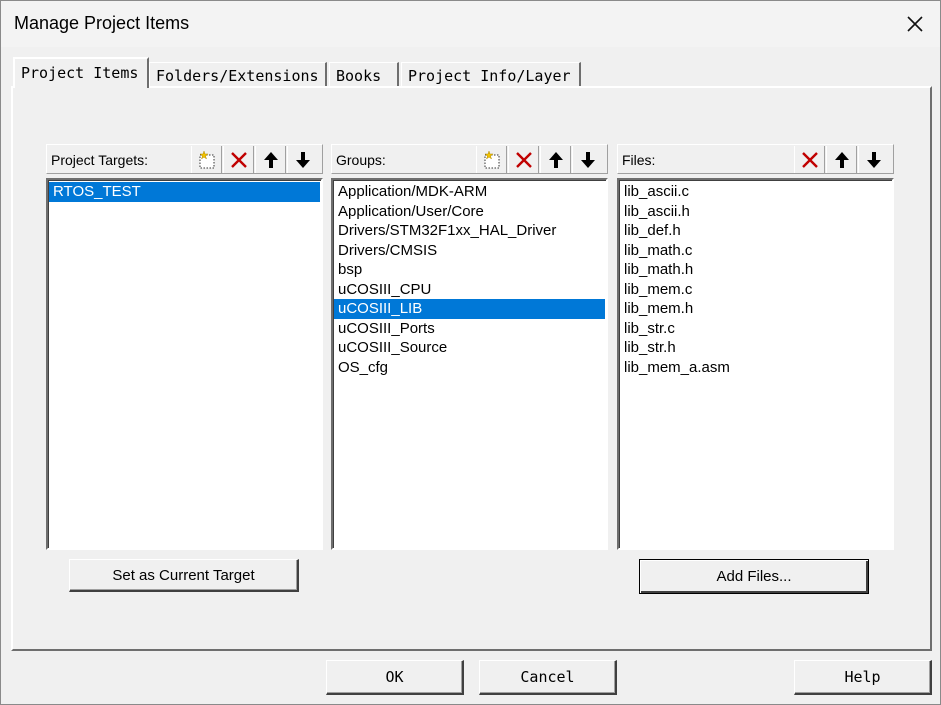 This screenshot has height=705, width=941. What do you see at coordinates (184, 575) in the screenshot?
I see `set-current-target-button: Set as Current Target` at bounding box center [184, 575].